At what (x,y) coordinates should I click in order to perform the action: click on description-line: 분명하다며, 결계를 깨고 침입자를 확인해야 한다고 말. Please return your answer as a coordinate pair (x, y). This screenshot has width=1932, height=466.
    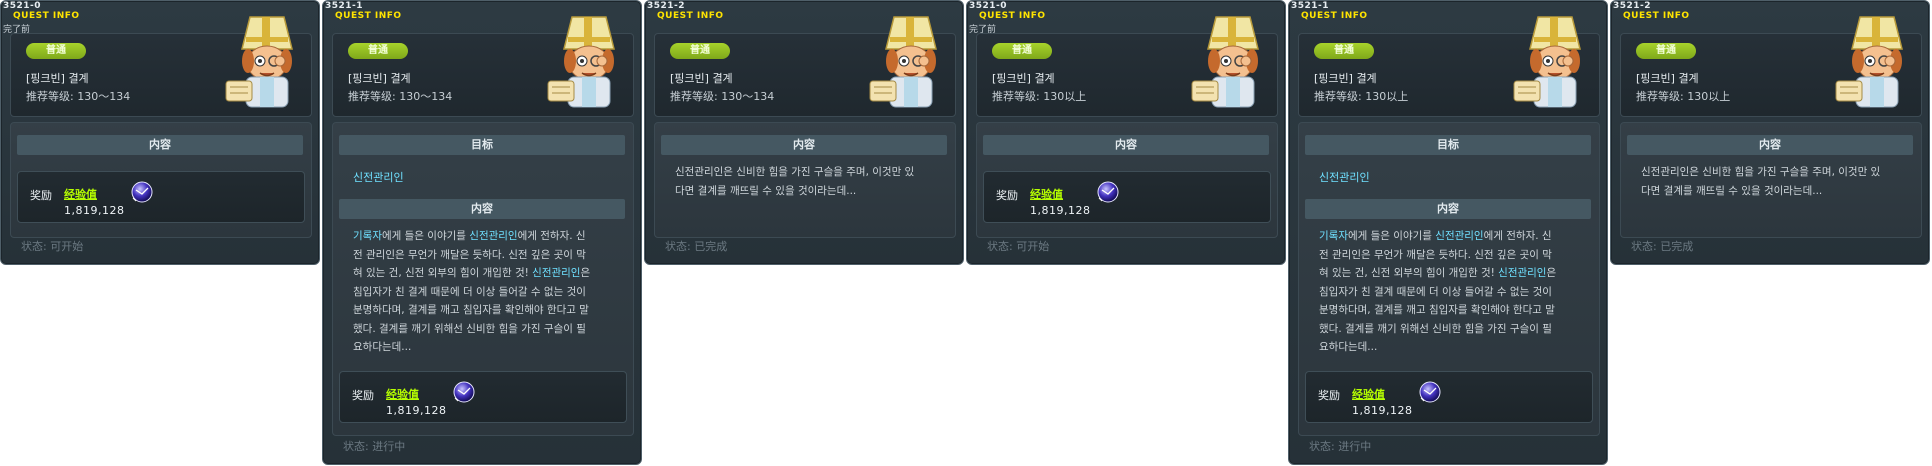
    Looking at the image, I should click on (490, 310).